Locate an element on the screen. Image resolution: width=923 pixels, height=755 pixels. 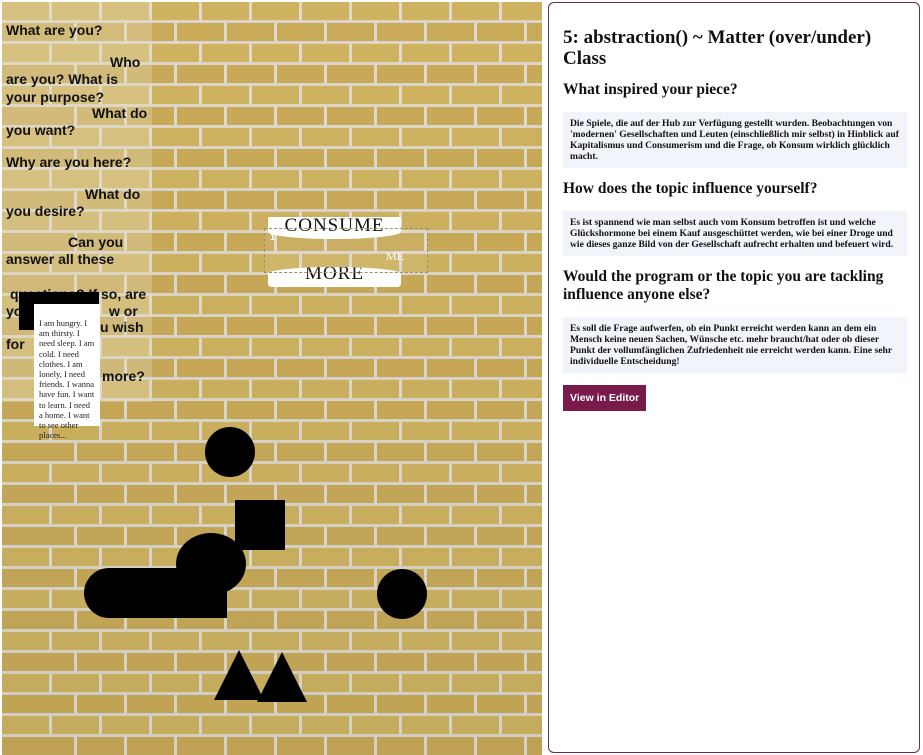
question-line: answer all these is located at coordinates (60, 259).